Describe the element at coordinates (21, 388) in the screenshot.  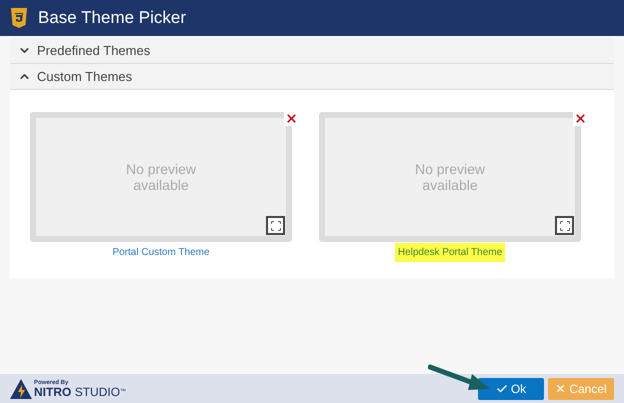
I see `lightning-triangle-icon` at that location.